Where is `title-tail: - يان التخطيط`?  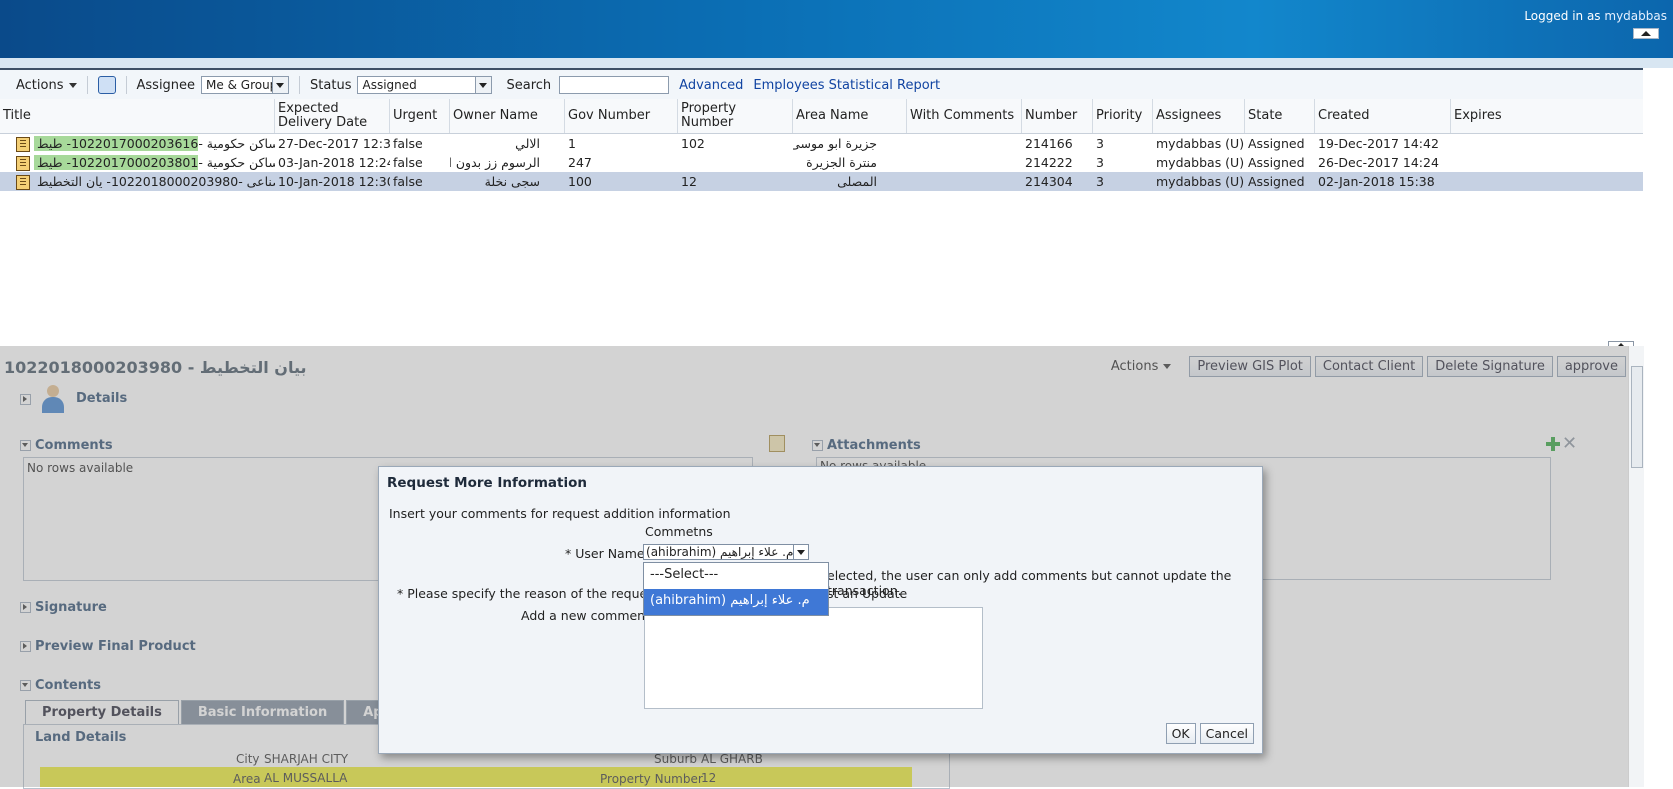
title-tail: - يان التخطيط is located at coordinates (74, 181).